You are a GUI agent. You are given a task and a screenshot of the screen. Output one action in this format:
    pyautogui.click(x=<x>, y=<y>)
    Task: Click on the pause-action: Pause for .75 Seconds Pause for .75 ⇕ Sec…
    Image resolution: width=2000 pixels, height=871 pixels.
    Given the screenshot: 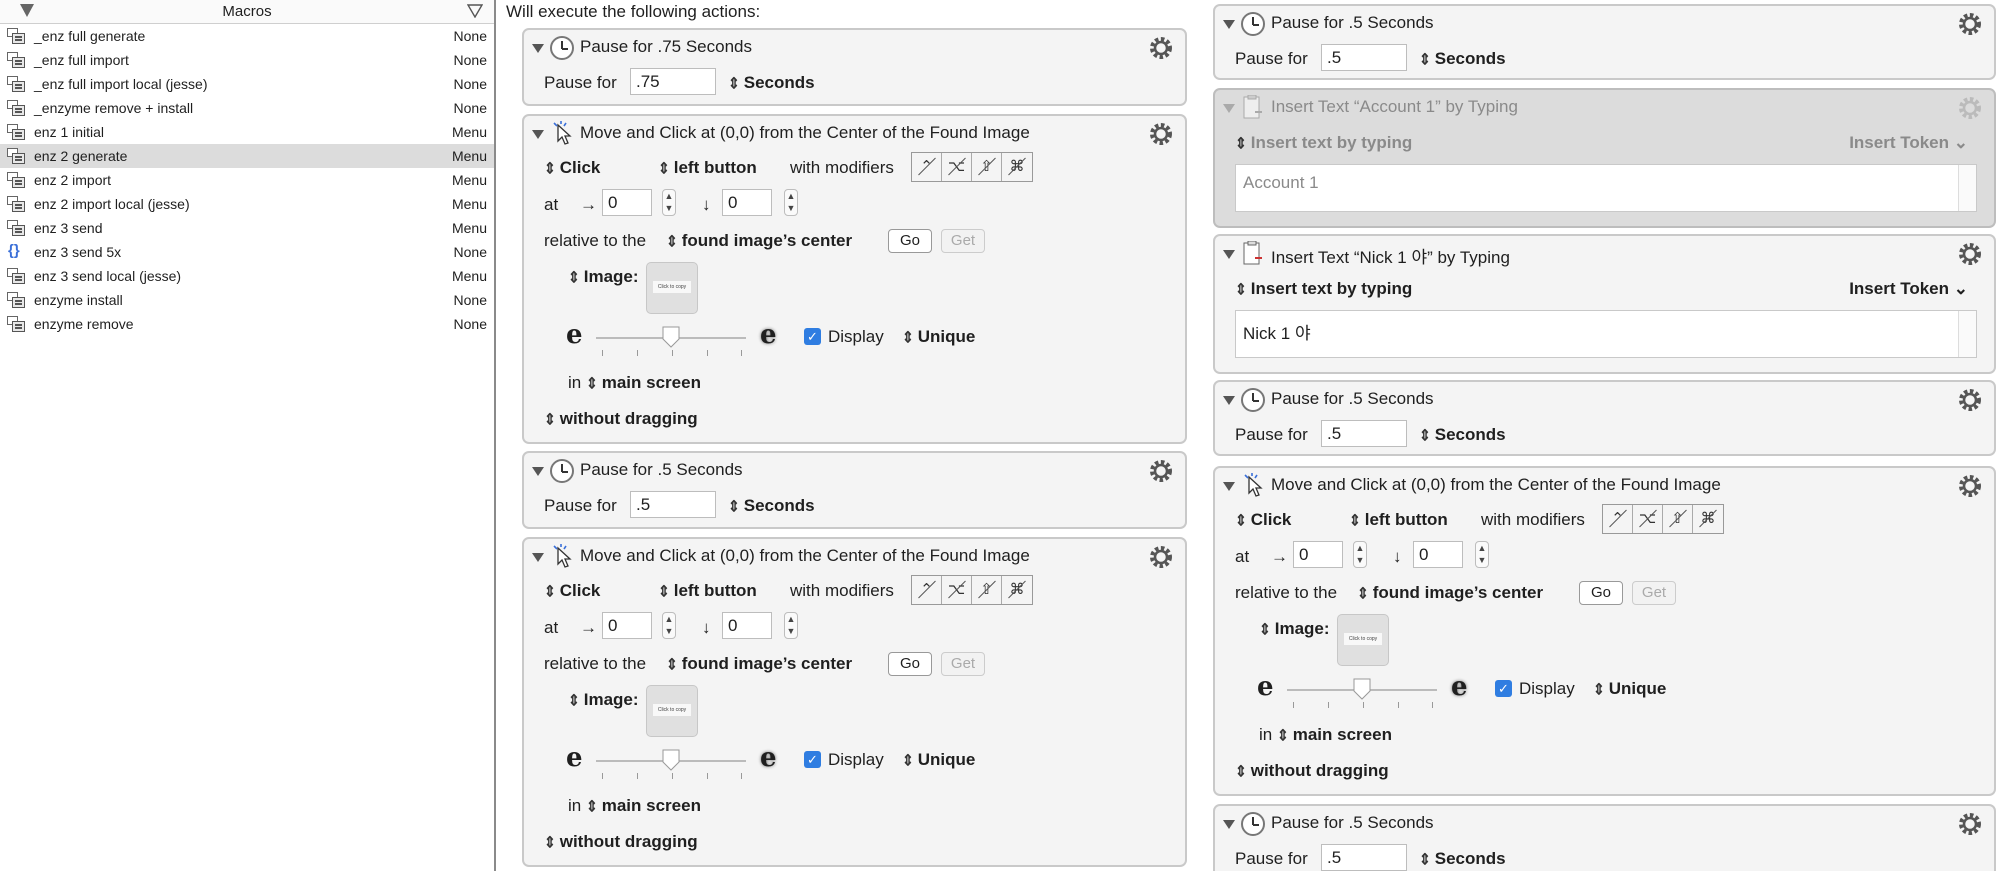 What is the action you would take?
    pyautogui.click(x=854, y=67)
    